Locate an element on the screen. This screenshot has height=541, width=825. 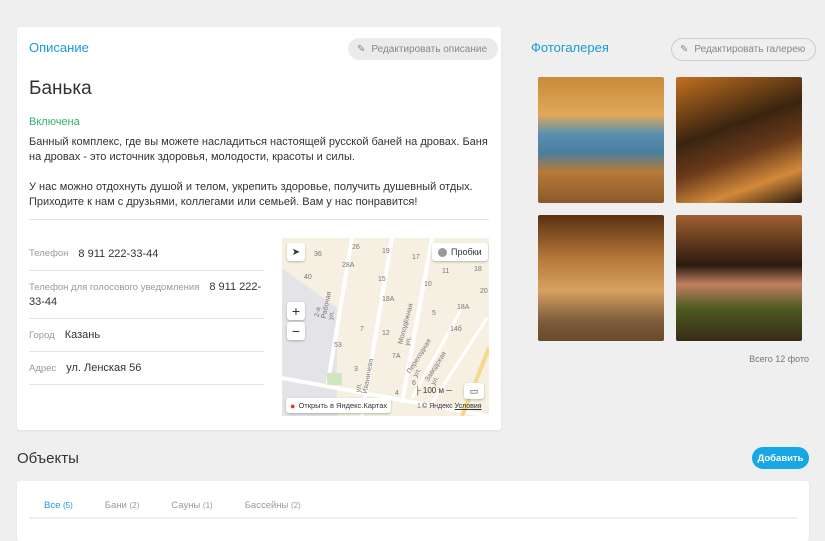
traffic-button: Пробки is located at coordinates (460, 252).